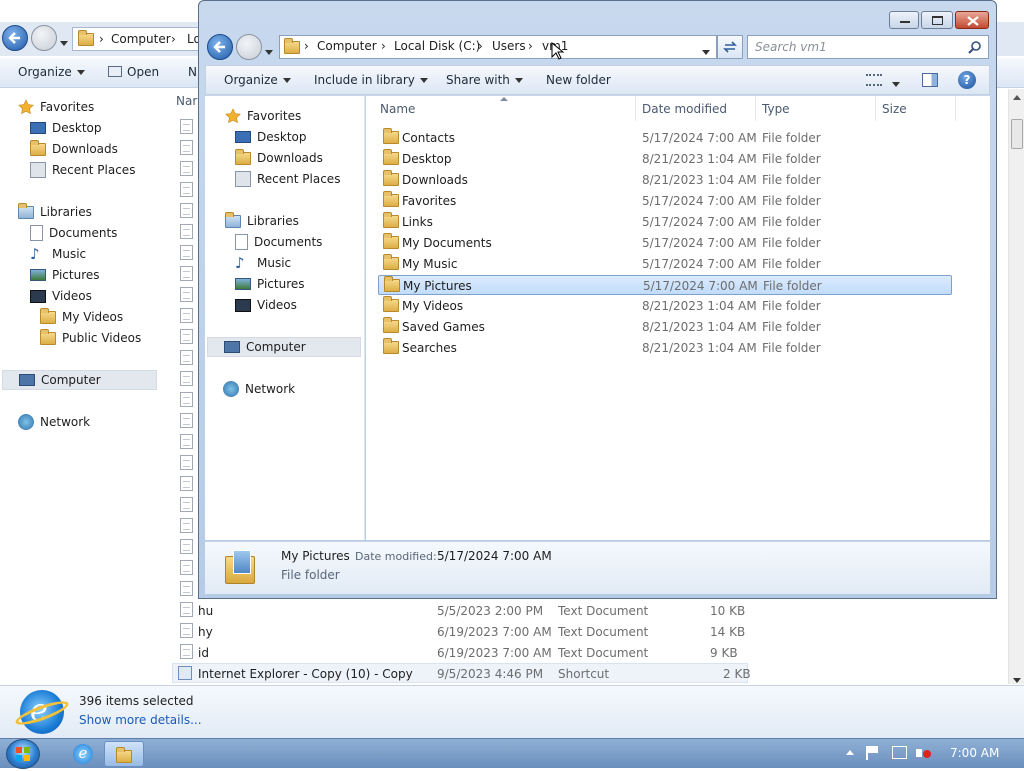 The image size is (1024, 771). I want to click on search-icon, so click(975, 47).